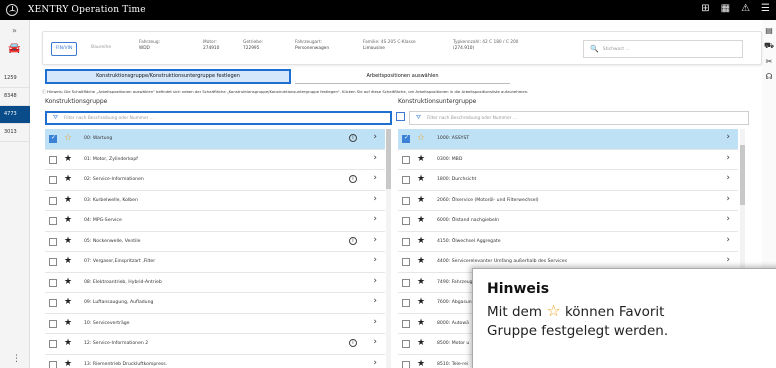  What do you see at coordinates (705, 8) in the screenshot?
I see `network-icon: ⊞` at bounding box center [705, 8].